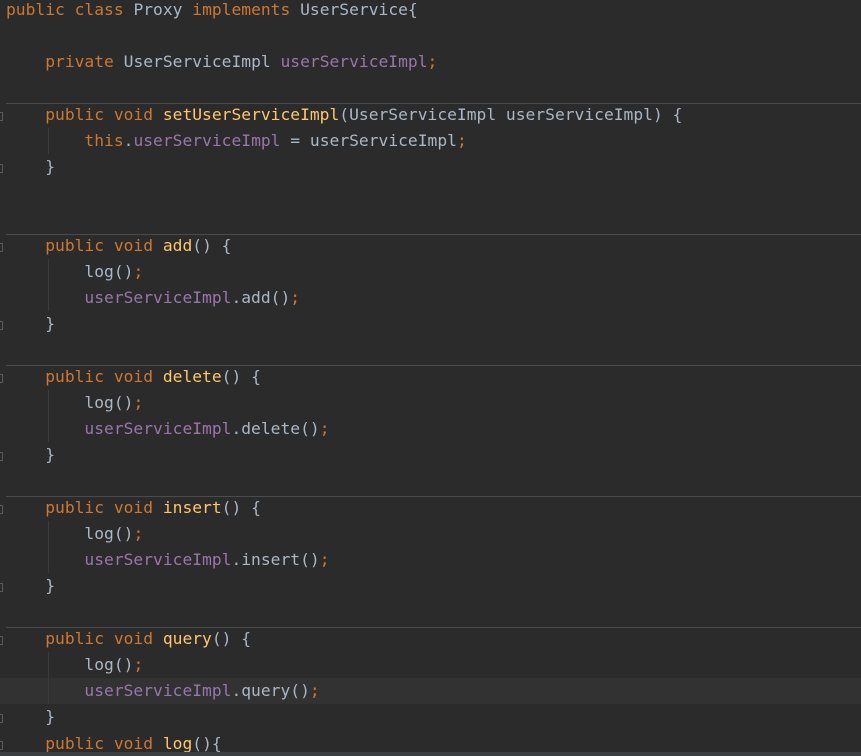 This screenshot has width=861, height=756. I want to click on indent-guide, so click(48, 285).